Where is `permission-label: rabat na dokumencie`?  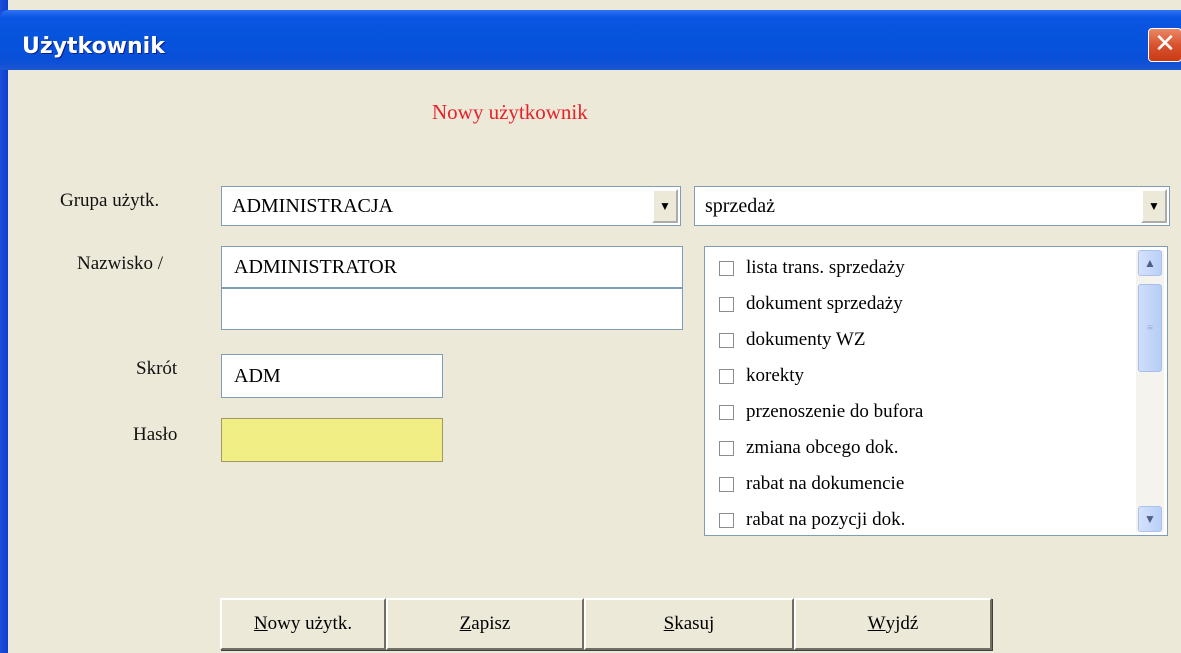
permission-label: rabat na dokumencie is located at coordinates (825, 483).